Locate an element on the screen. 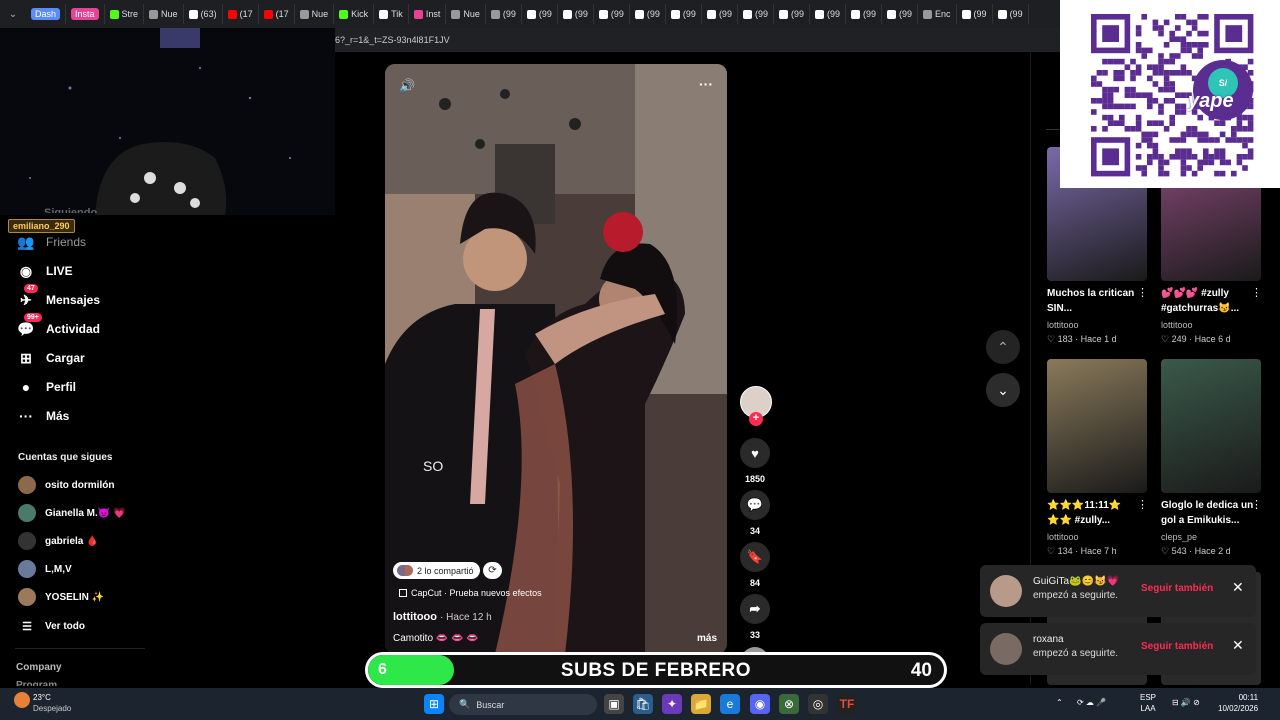  kick-icon is located at coordinates (344, 14).